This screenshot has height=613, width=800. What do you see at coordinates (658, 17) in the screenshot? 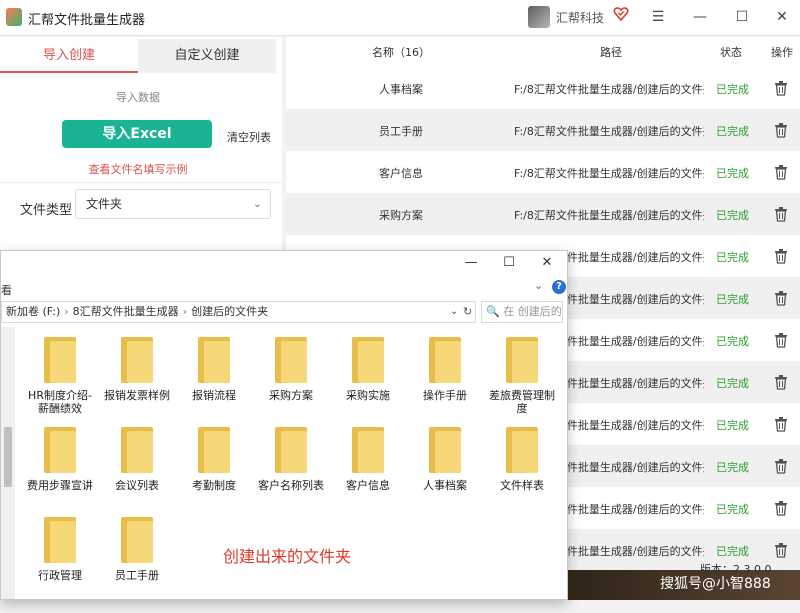
I see `menu-icon: ☰` at bounding box center [658, 17].